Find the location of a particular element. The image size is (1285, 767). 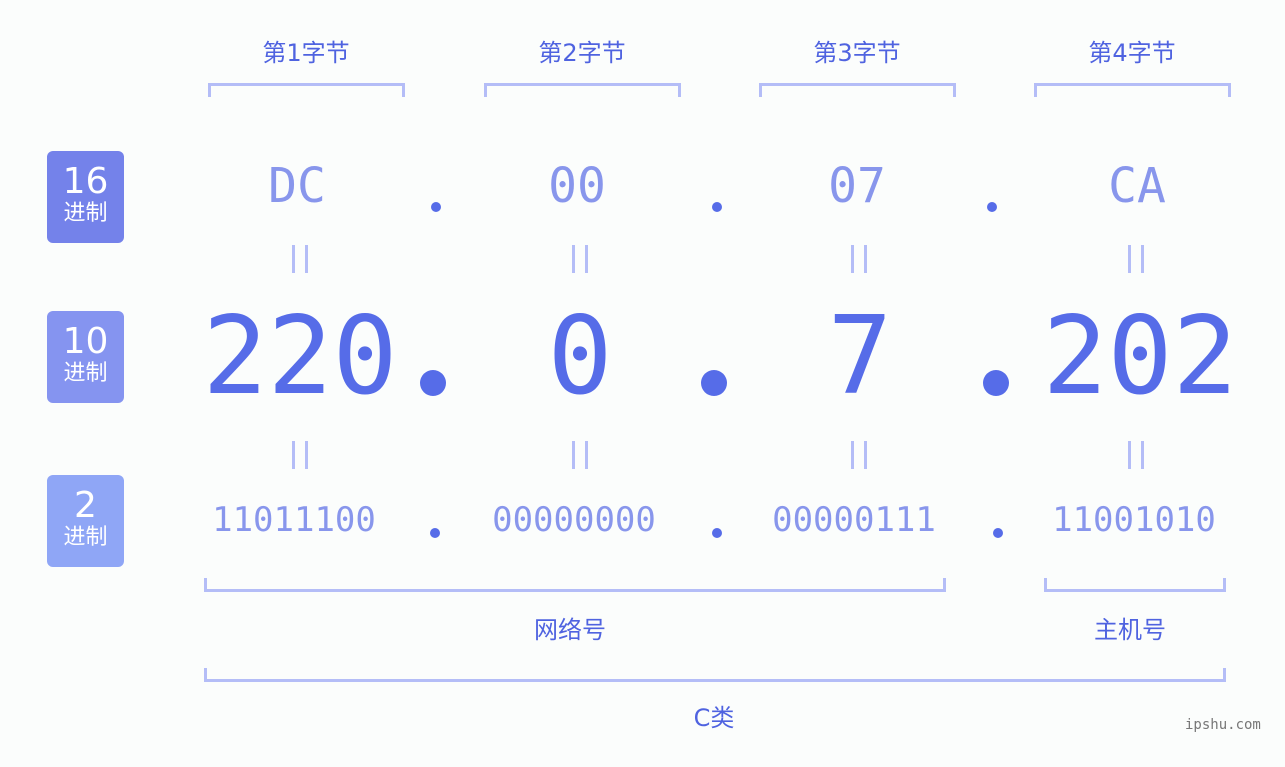

hex-byte-3: 07 is located at coordinates (857, 186).